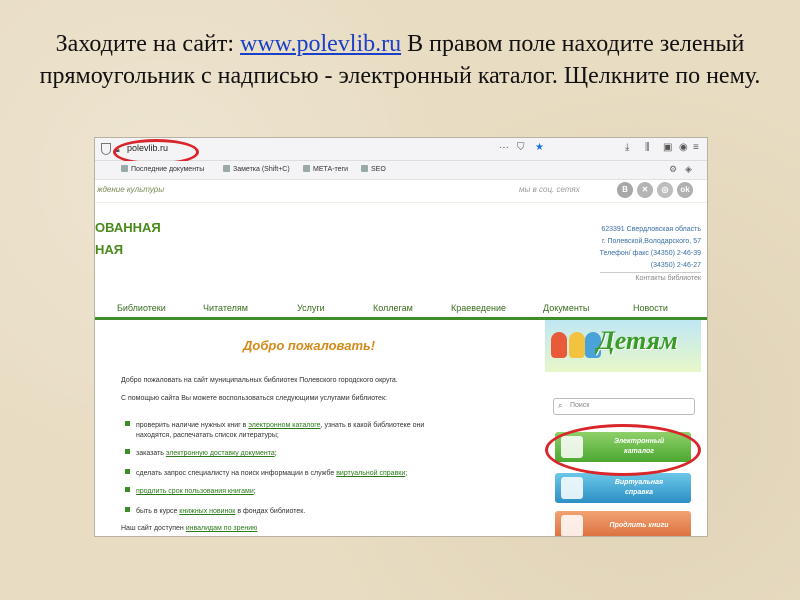  I want to click on title-text-before: Заходите на сайт:, so click(148, 44).